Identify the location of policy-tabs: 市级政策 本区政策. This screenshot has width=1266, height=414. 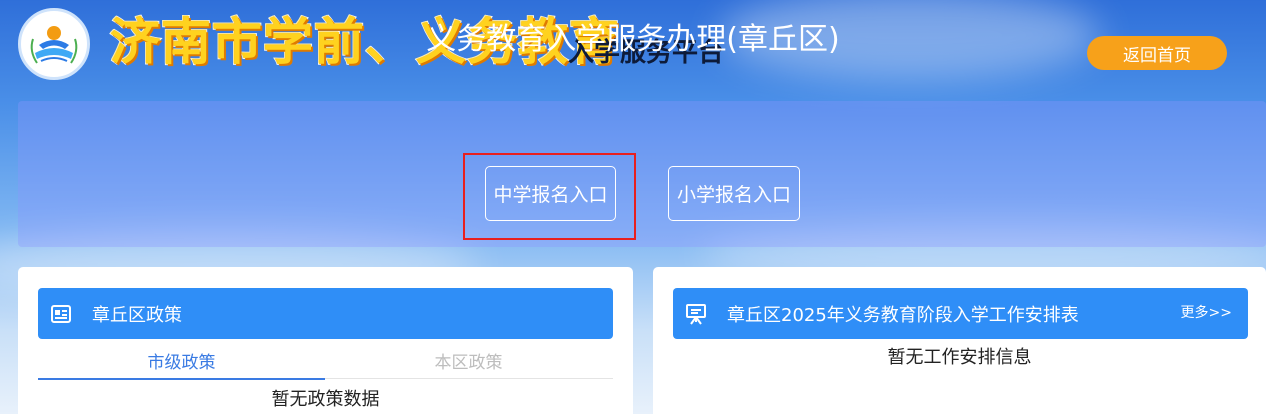
(325, 364).